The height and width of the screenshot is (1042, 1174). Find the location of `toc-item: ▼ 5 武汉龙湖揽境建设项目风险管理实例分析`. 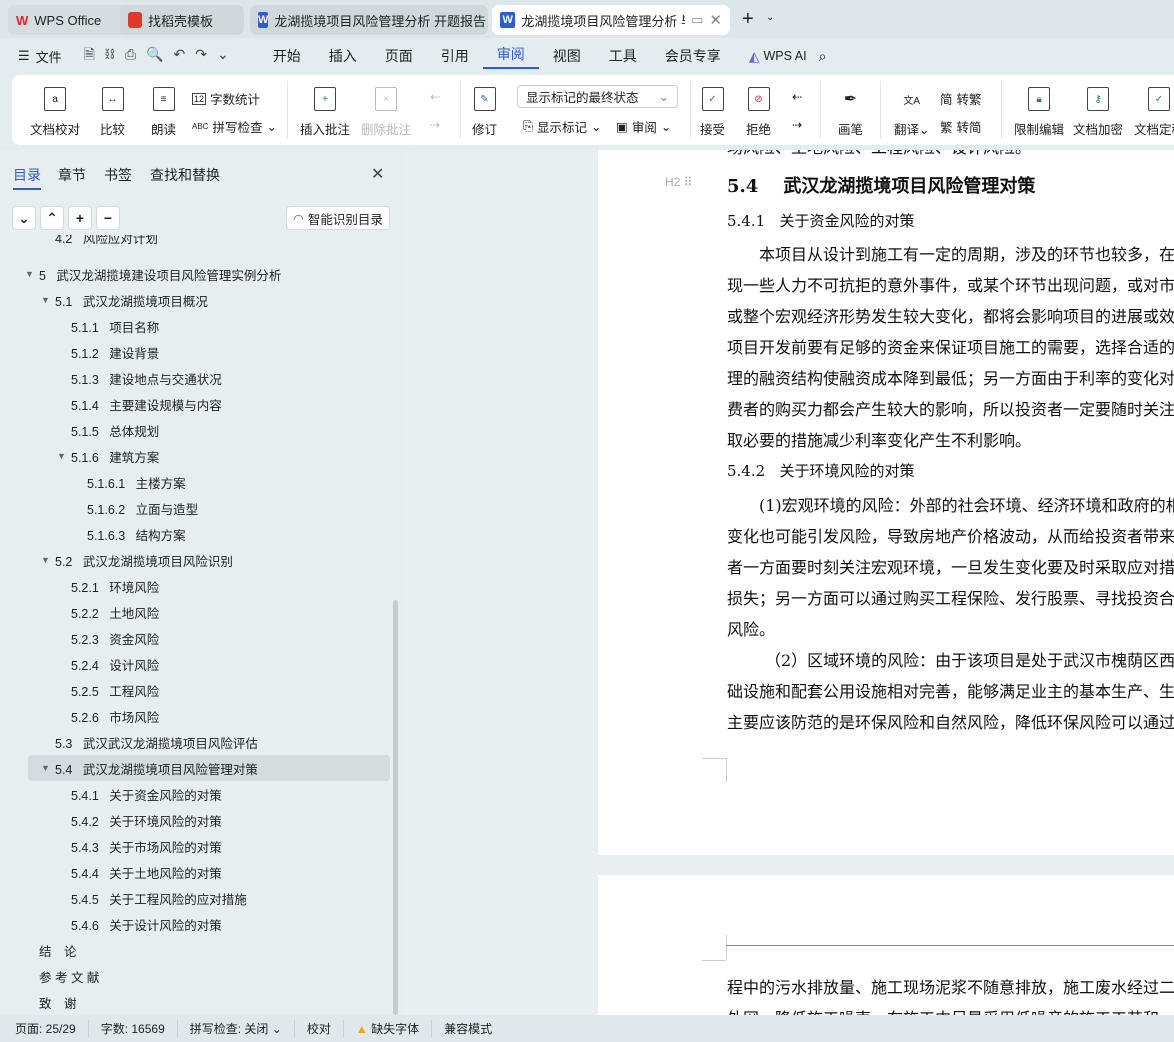

toc-item: ▼ 5 武汉龙湖揽境建设项目风险管理实例分析 is located at coordinates (196, 274).